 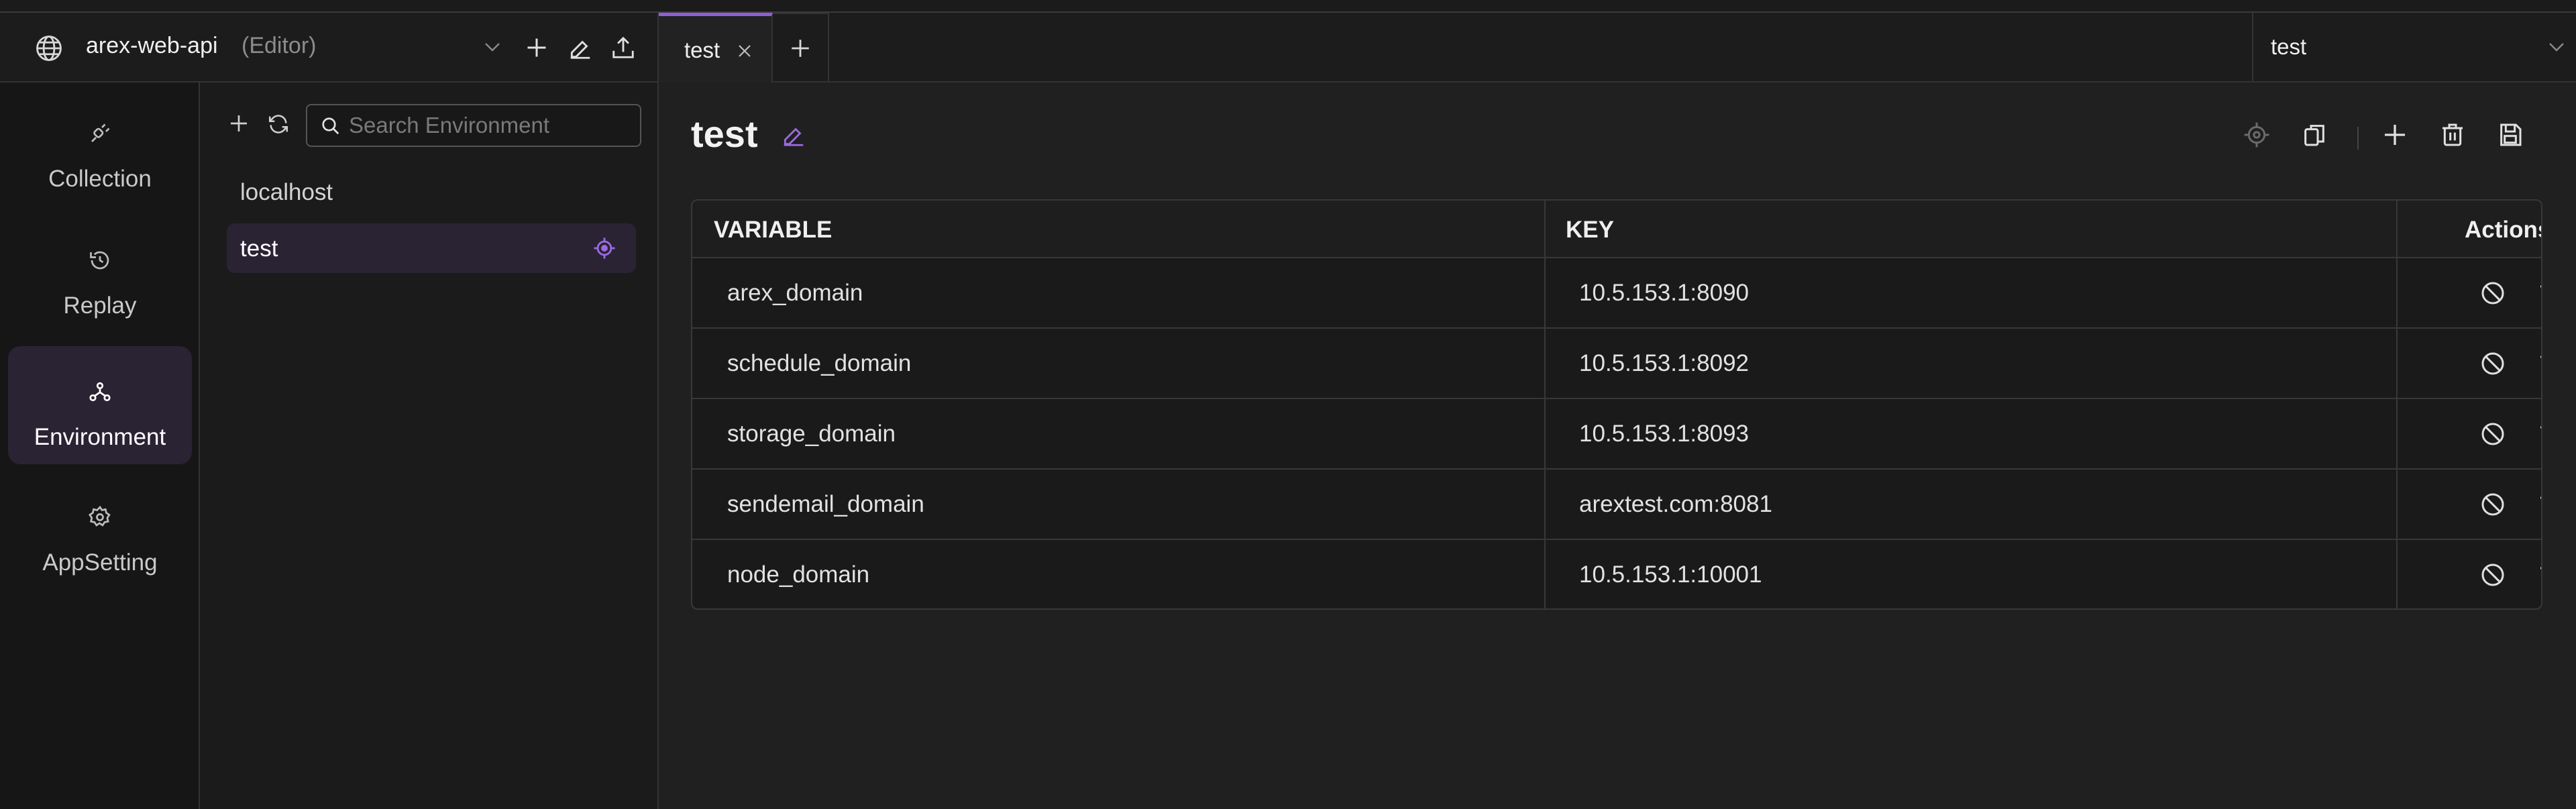 What do you see at coordinates (331, 126) in the screenshot?
I see `search-icon` at bounding box center [331, 126].